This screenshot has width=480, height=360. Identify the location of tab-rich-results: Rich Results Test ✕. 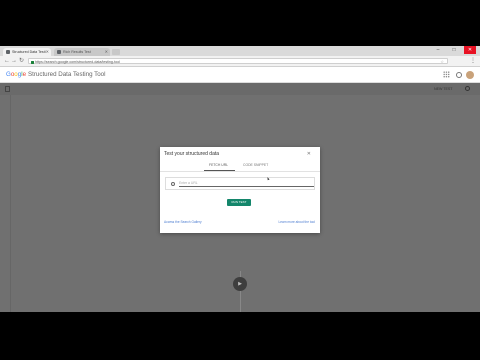
(82, 52).